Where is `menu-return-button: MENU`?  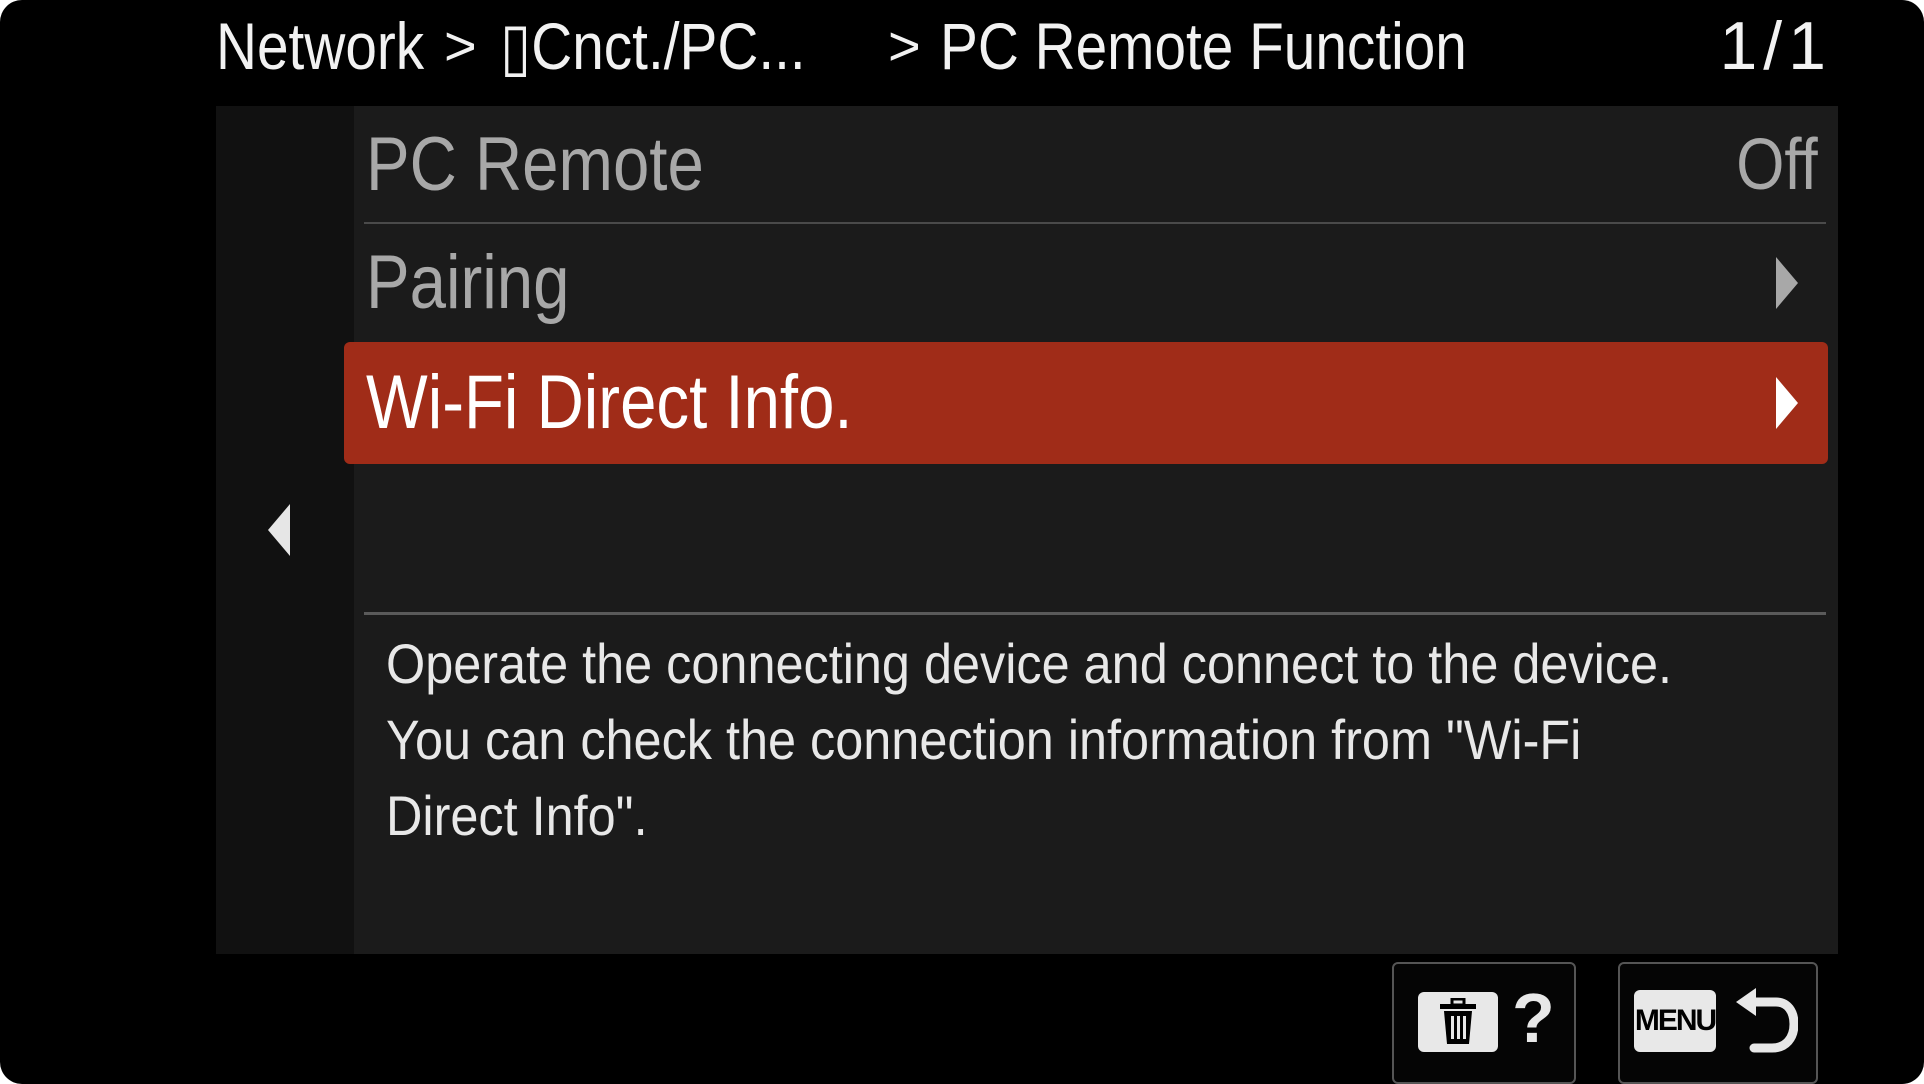
menu-return-button: MENU is located at coordinates (1718, 1023).